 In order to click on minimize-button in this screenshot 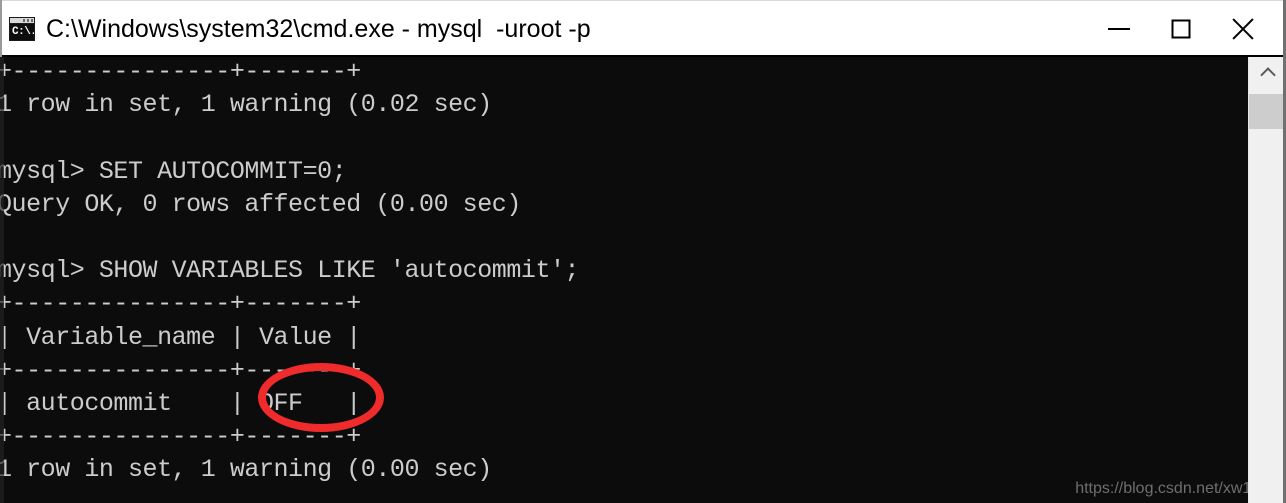, I will do `click(1119, 29)`.